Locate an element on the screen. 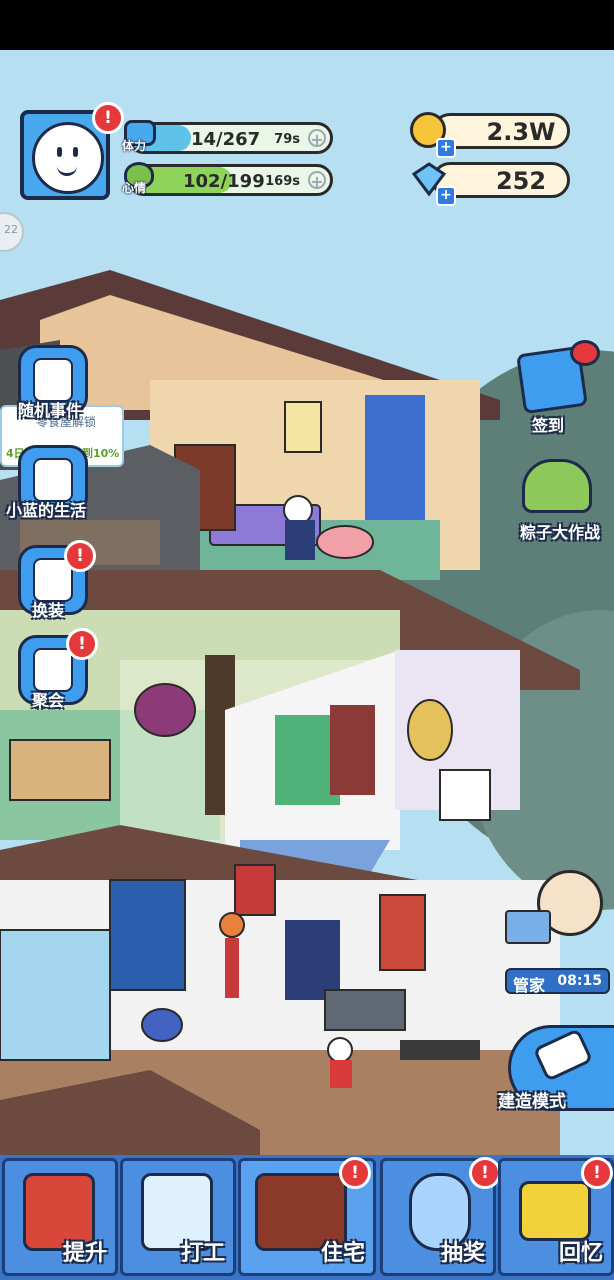 This screenshot has width=614, height=1280. outfit-notification-badge: ! is located at coordinates (80, 556).